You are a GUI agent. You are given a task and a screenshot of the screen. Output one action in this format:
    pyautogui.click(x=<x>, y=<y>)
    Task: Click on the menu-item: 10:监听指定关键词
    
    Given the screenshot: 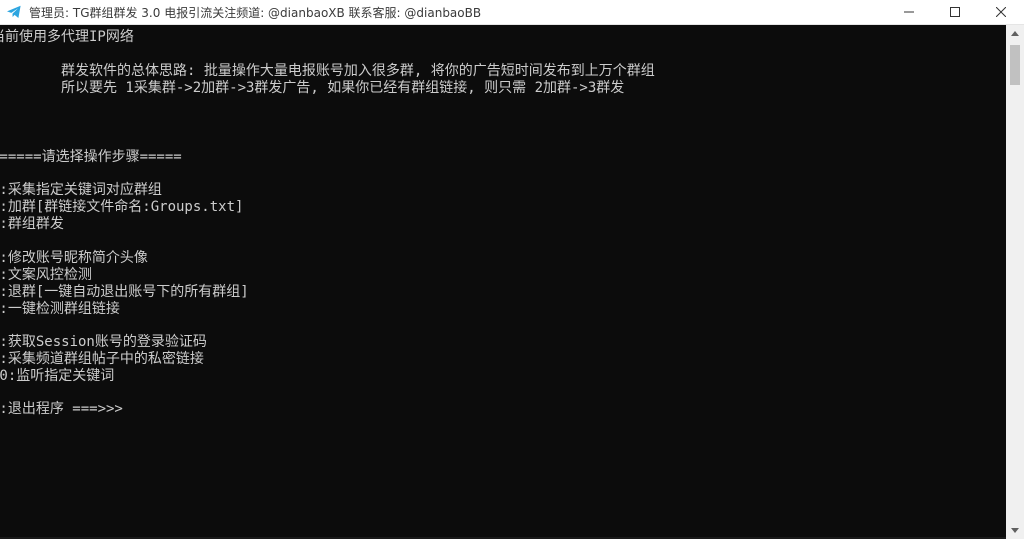 What is the action you would take?
    pyautogui.click(x=57, y=376)
    